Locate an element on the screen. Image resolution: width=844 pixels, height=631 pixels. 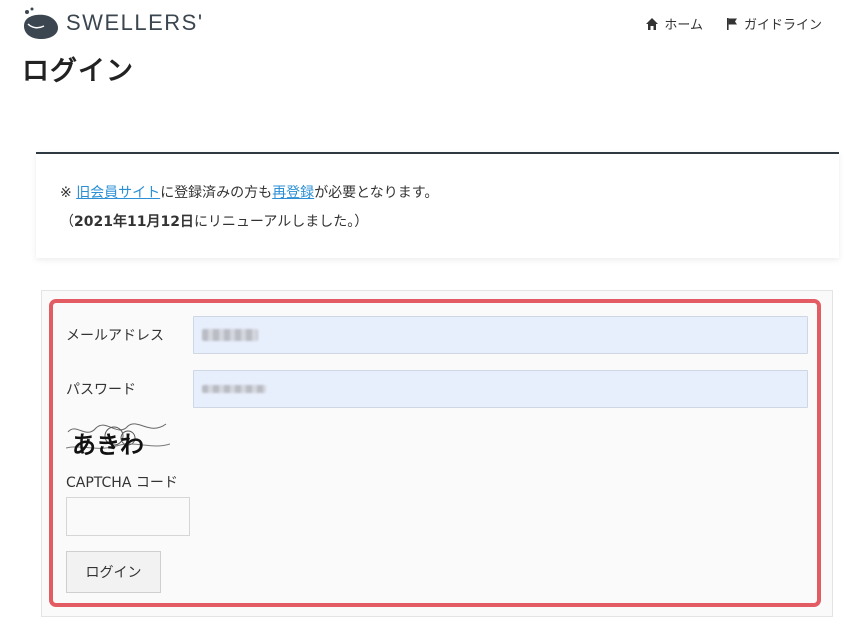
notice-paren-open: （ is located at coordinates (67, 222).